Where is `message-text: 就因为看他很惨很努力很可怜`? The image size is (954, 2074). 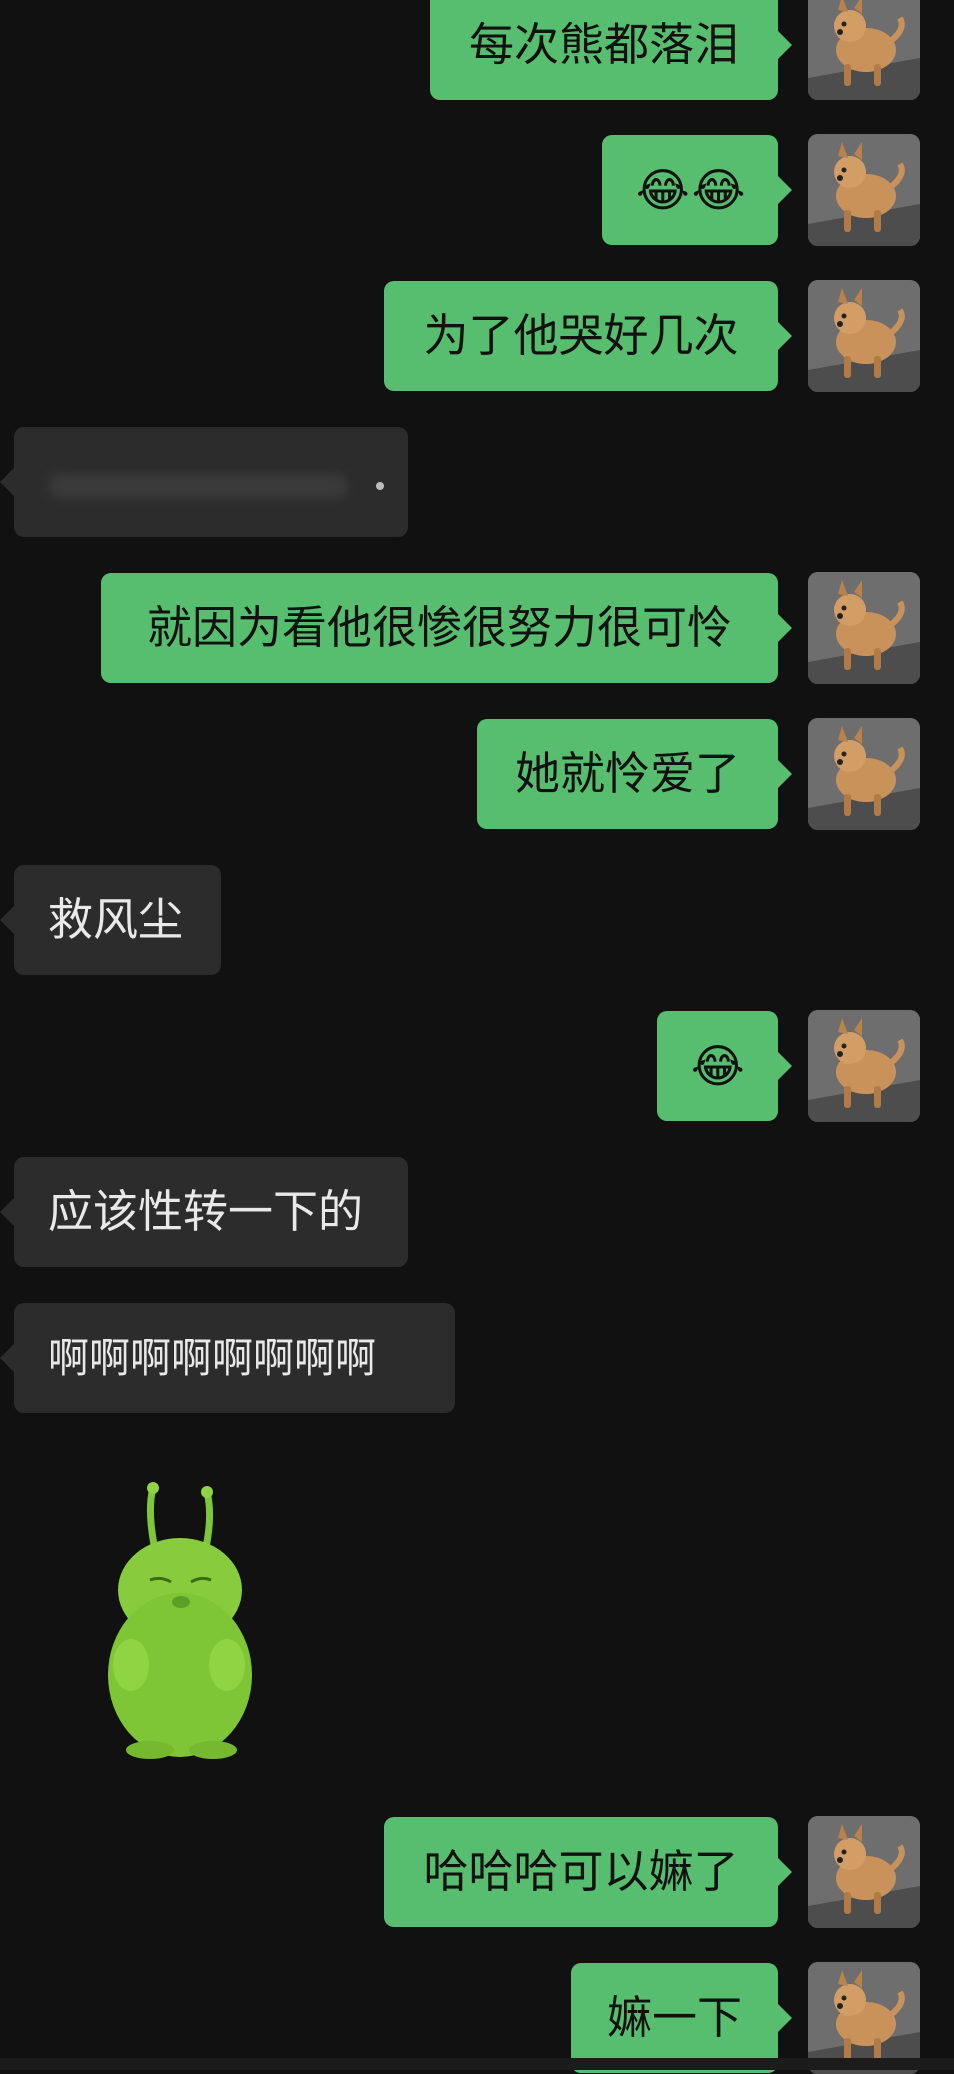 message-text: 就因为看他很惨很努力很可怜 is located at coordinates (439, 627).